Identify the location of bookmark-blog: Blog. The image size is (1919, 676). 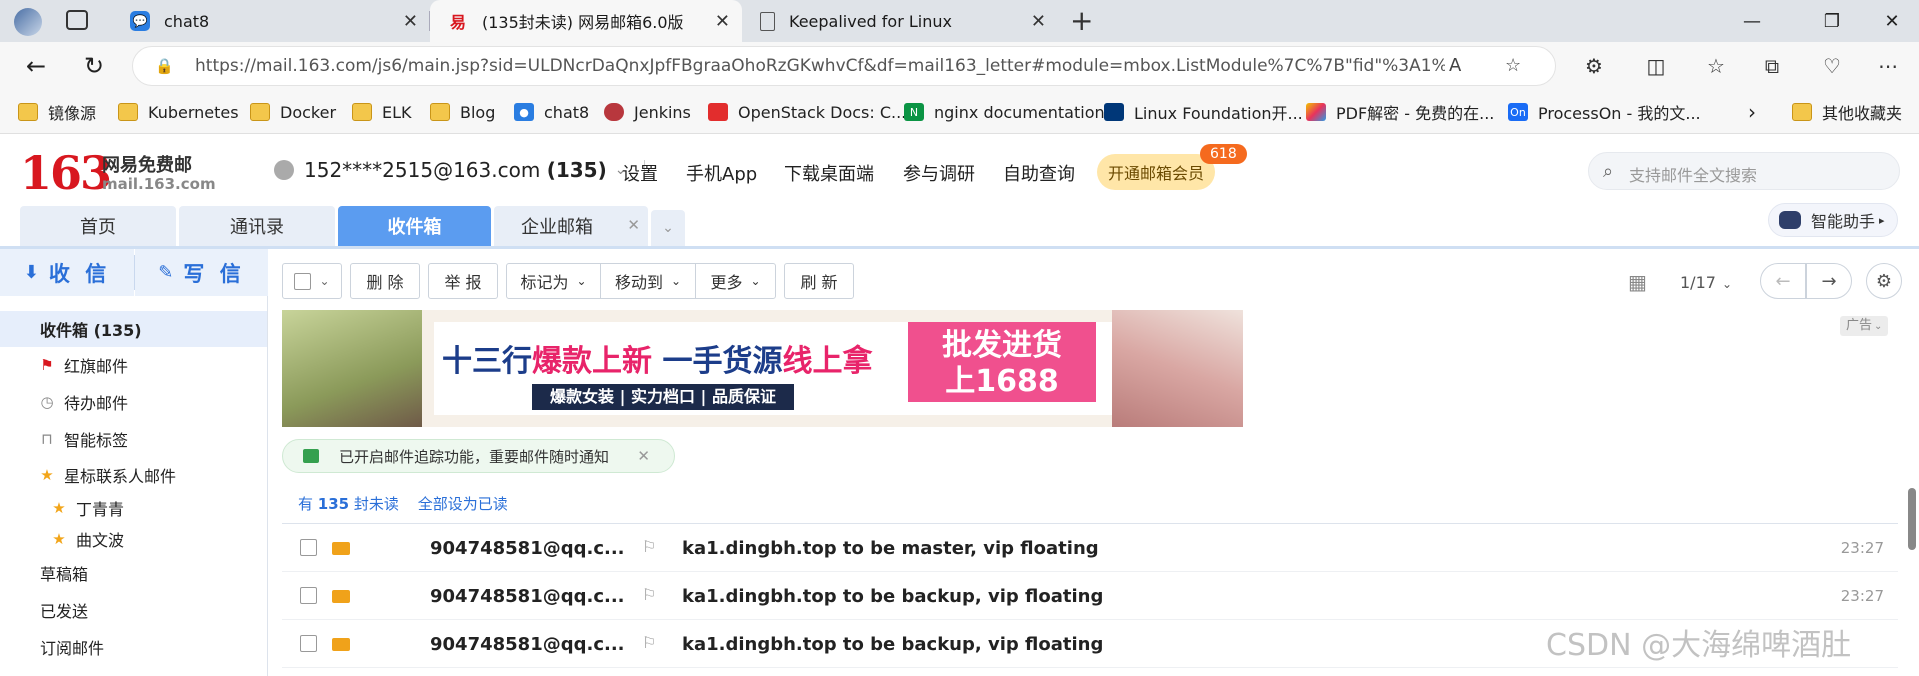
(462, 112).